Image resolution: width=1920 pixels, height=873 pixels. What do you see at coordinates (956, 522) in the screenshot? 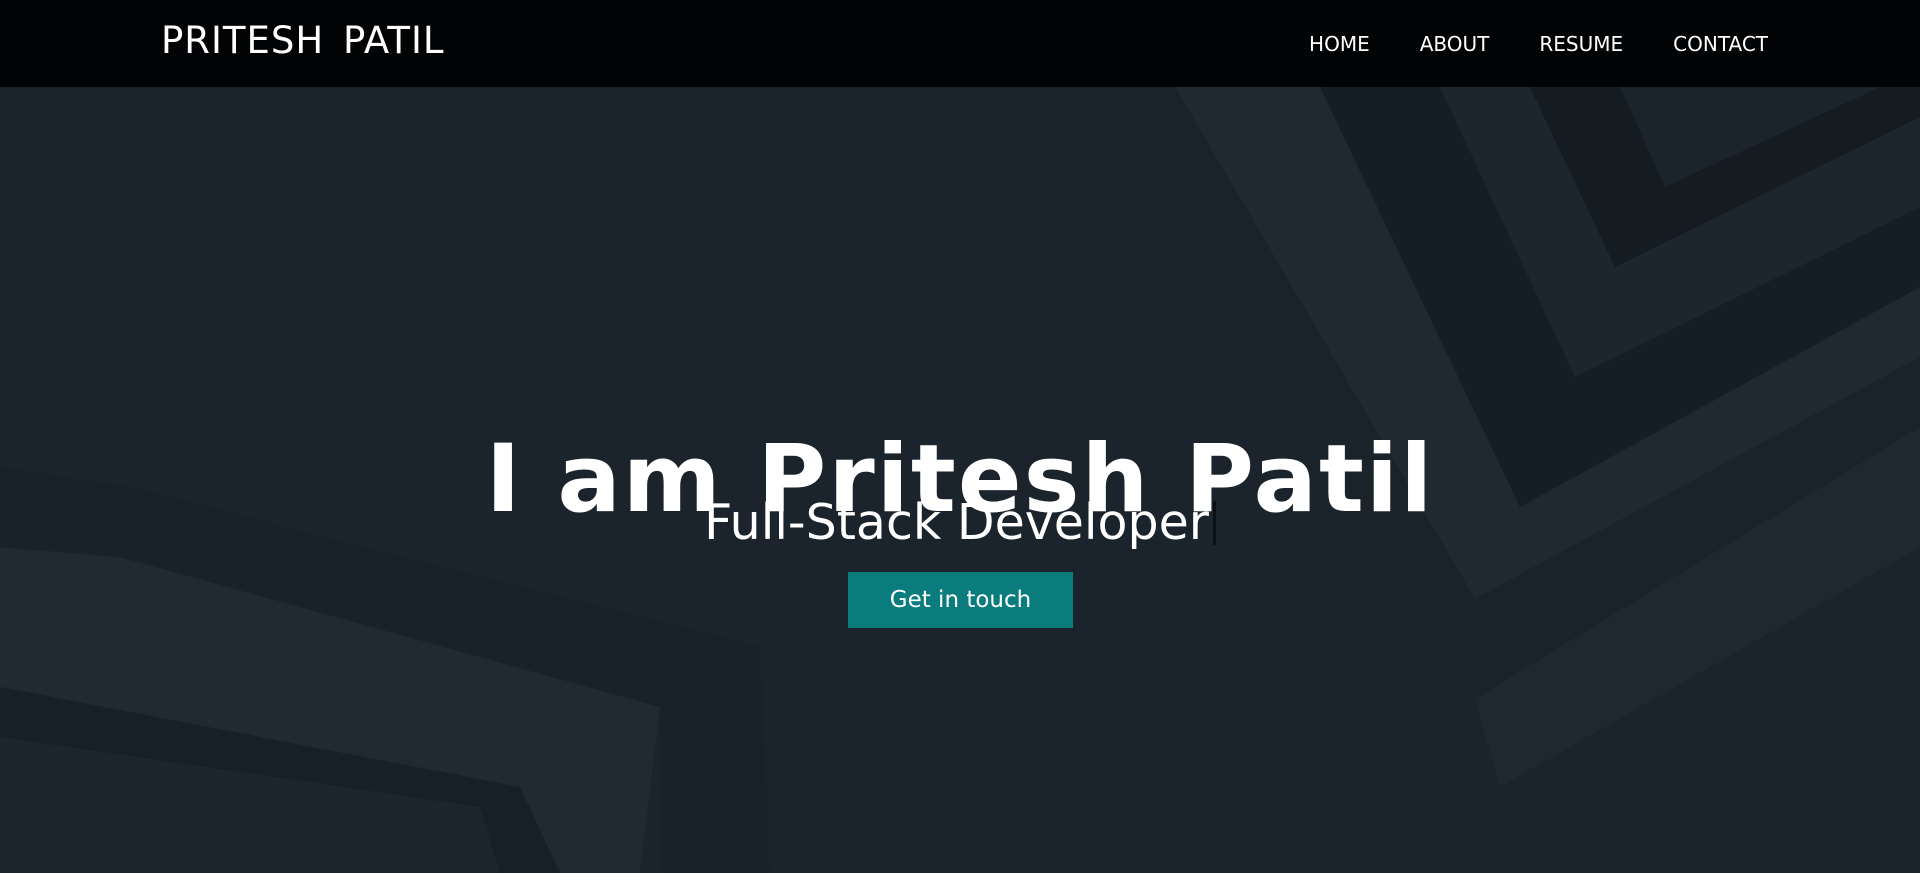
I see `hero-subtitle-text: Full-Stack Developer` at bounding box center [956, 522].